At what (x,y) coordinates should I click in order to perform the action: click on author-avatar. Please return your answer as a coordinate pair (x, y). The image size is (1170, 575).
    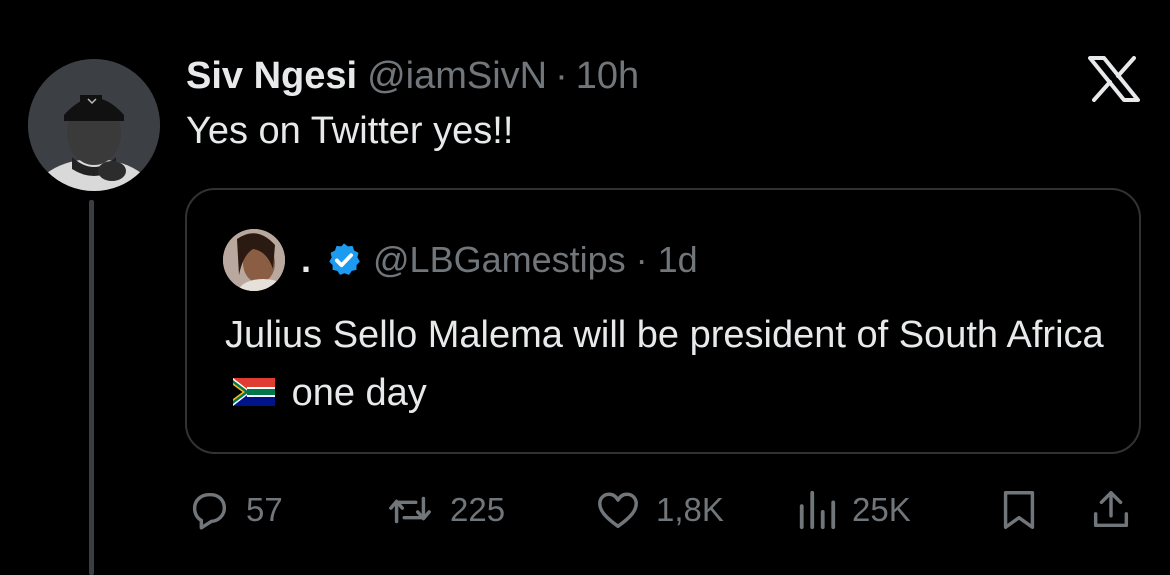
    Looking at the image, I should click on (94, 125).